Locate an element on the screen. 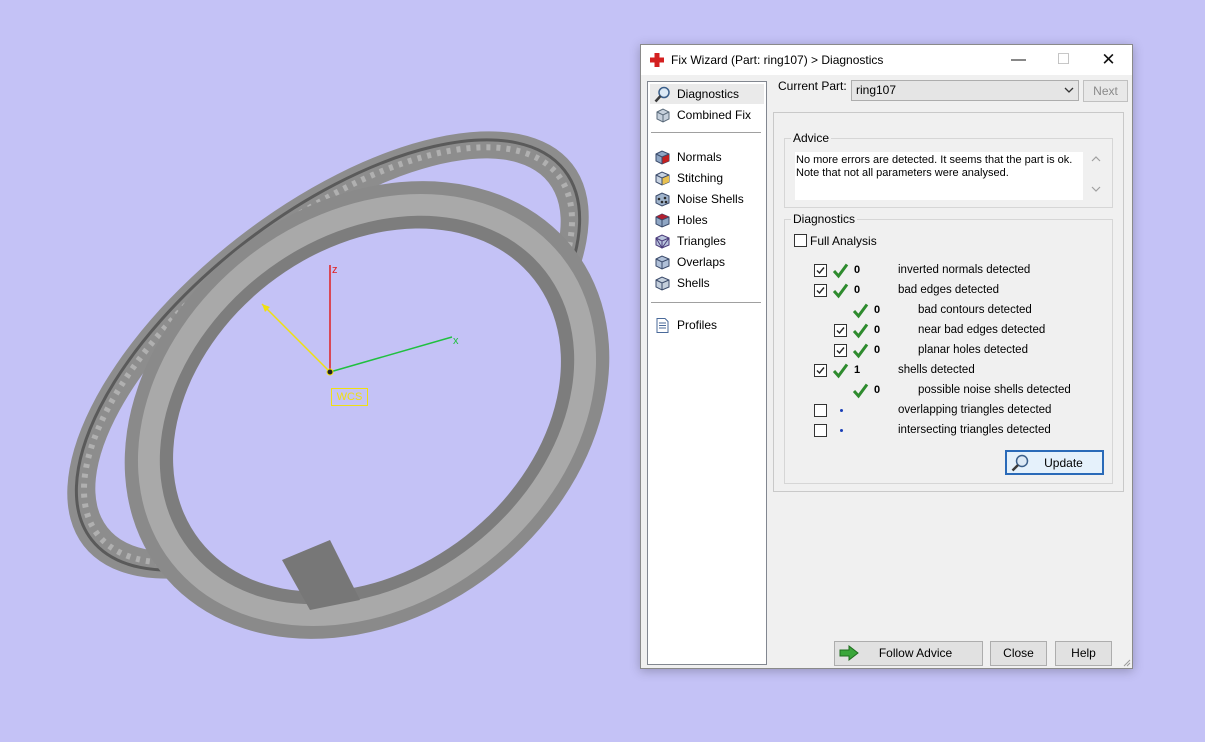 The width and height of the screenshot is (1205, 742). bad-contours-label: bad contours detected is located at coordinates (975, 310).